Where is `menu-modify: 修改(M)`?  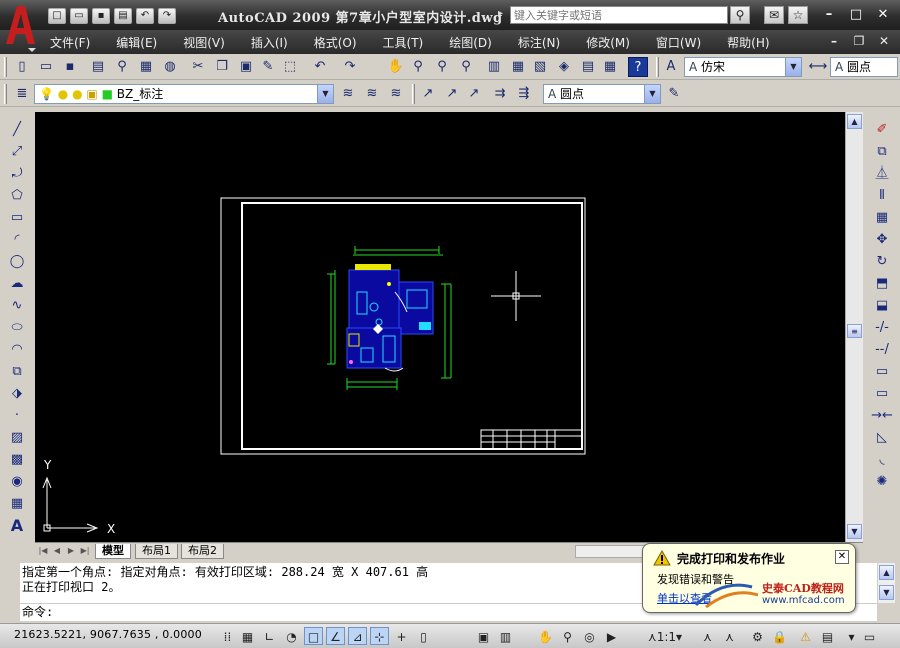
menu-modify: 修改(M) is located at coordinates (608, 42).